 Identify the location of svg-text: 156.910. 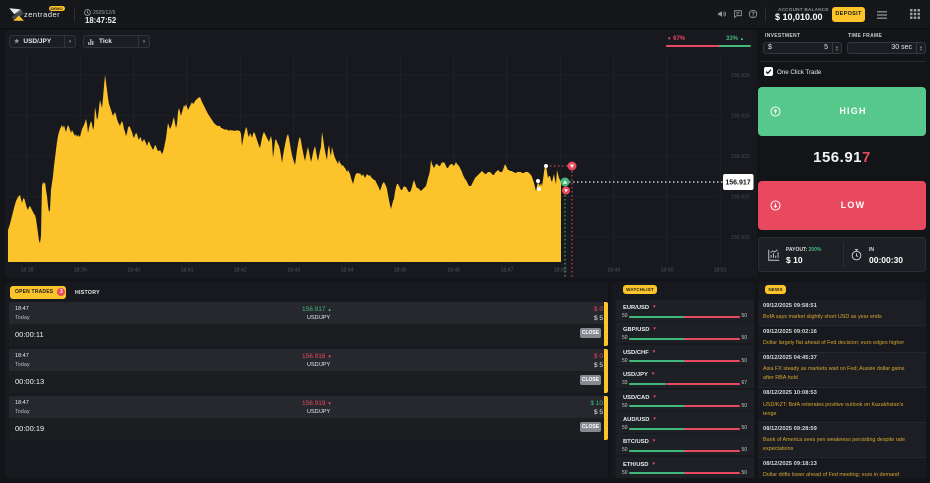
(740, 238).